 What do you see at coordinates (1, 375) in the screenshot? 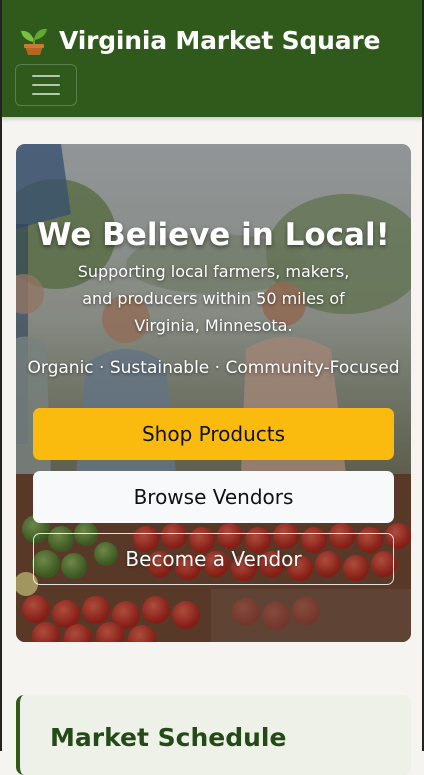
I see `window-border-left` at bounding box center [1, 375].